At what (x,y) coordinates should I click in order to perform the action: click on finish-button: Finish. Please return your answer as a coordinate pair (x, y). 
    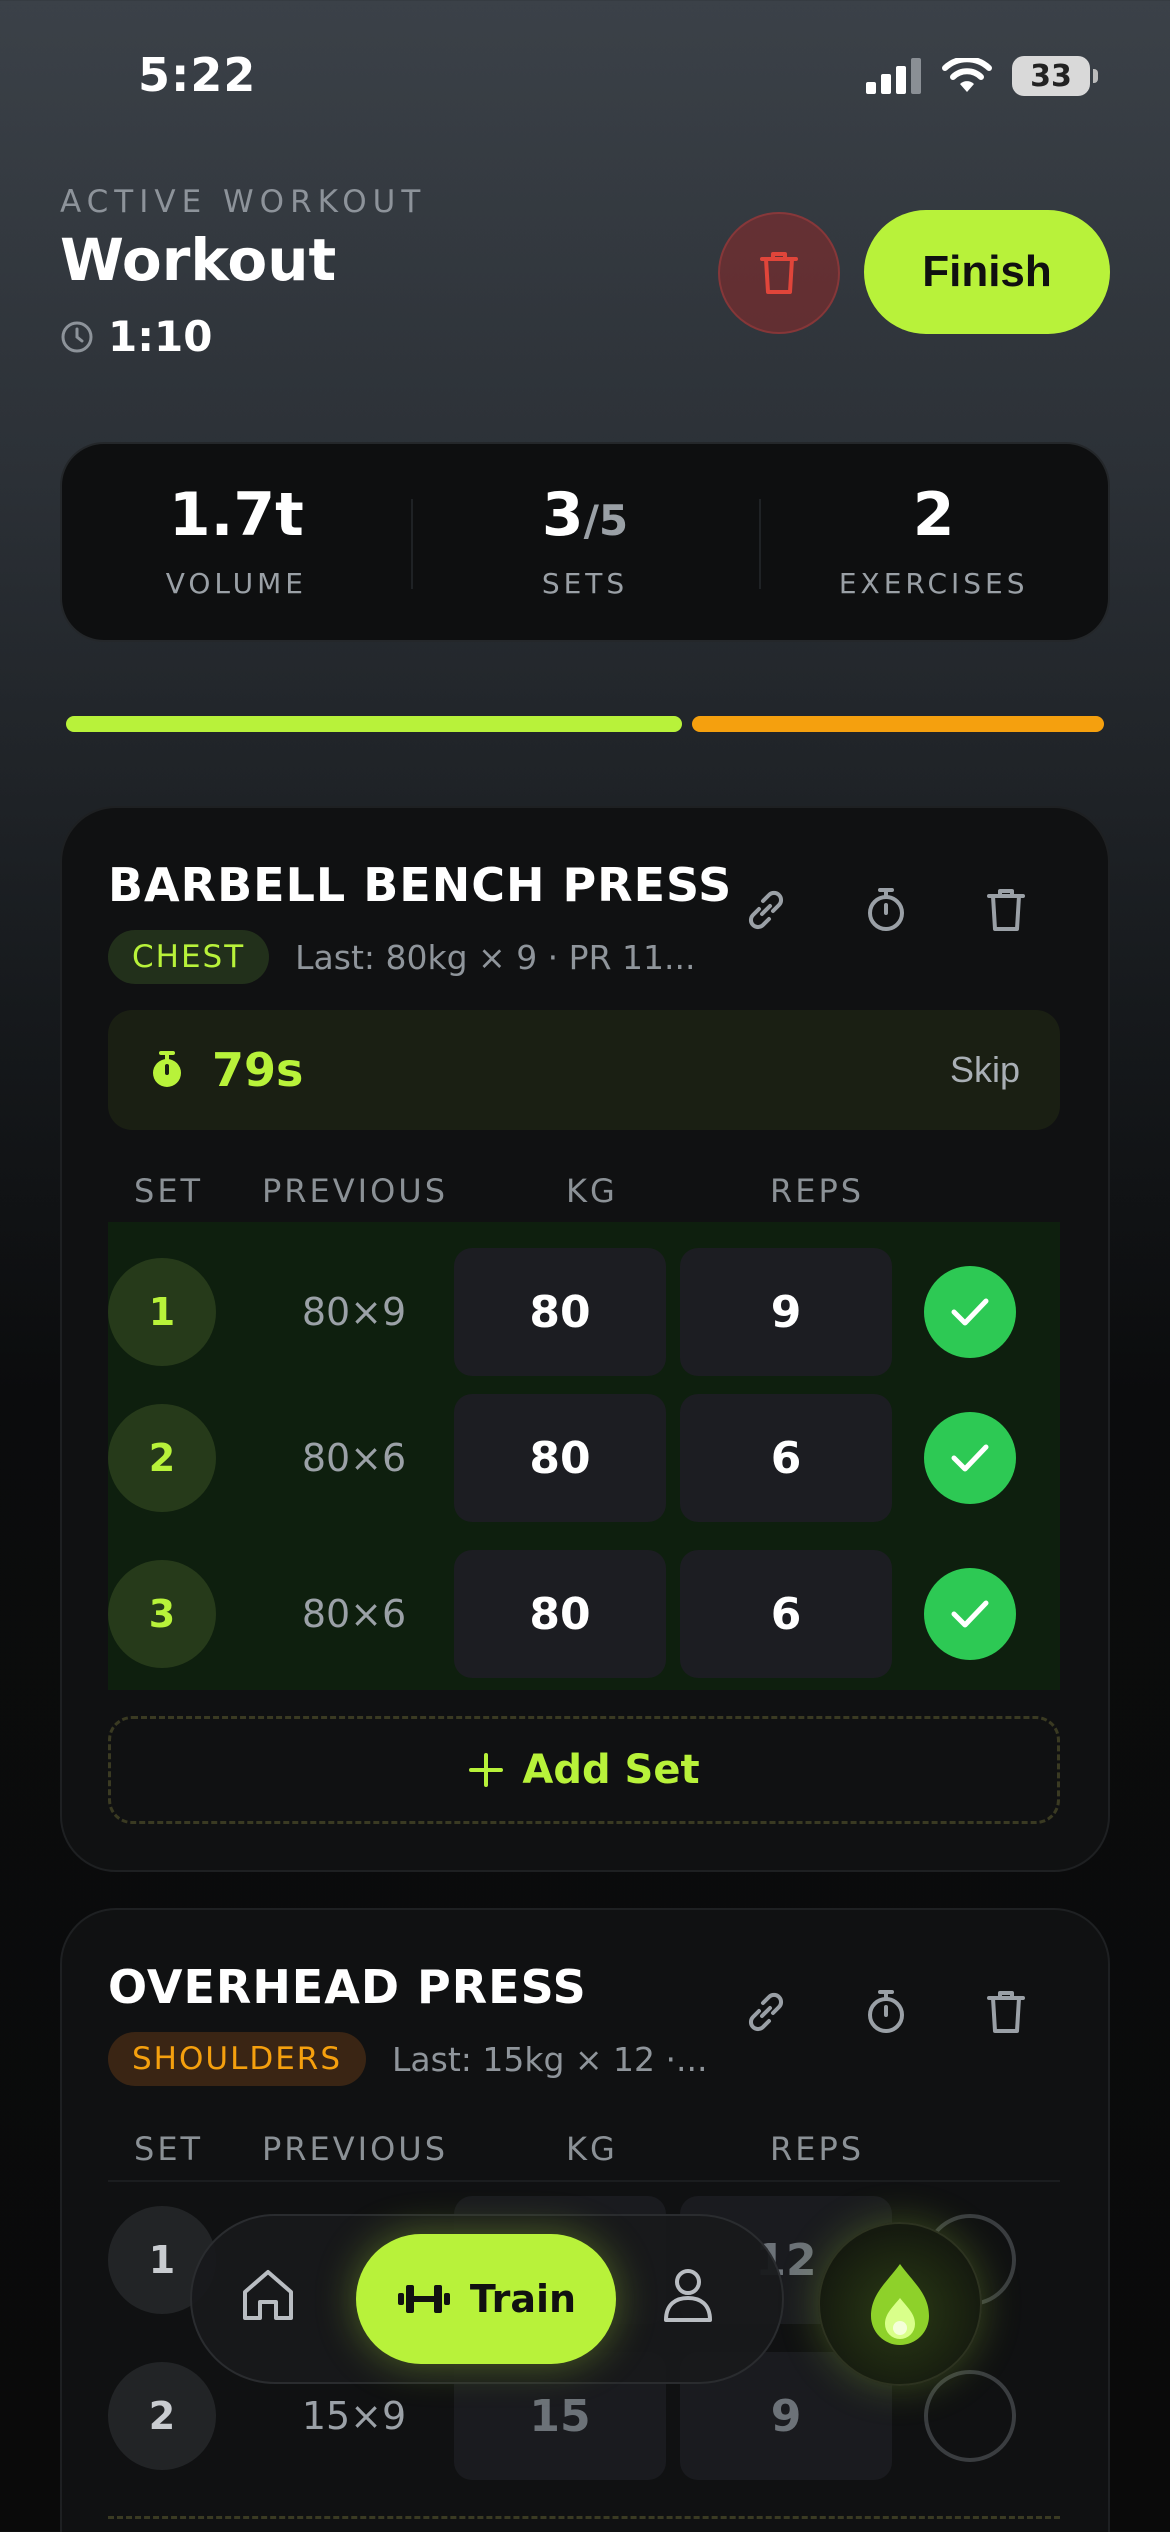
    Looking at the image, I should click on (987, 272).